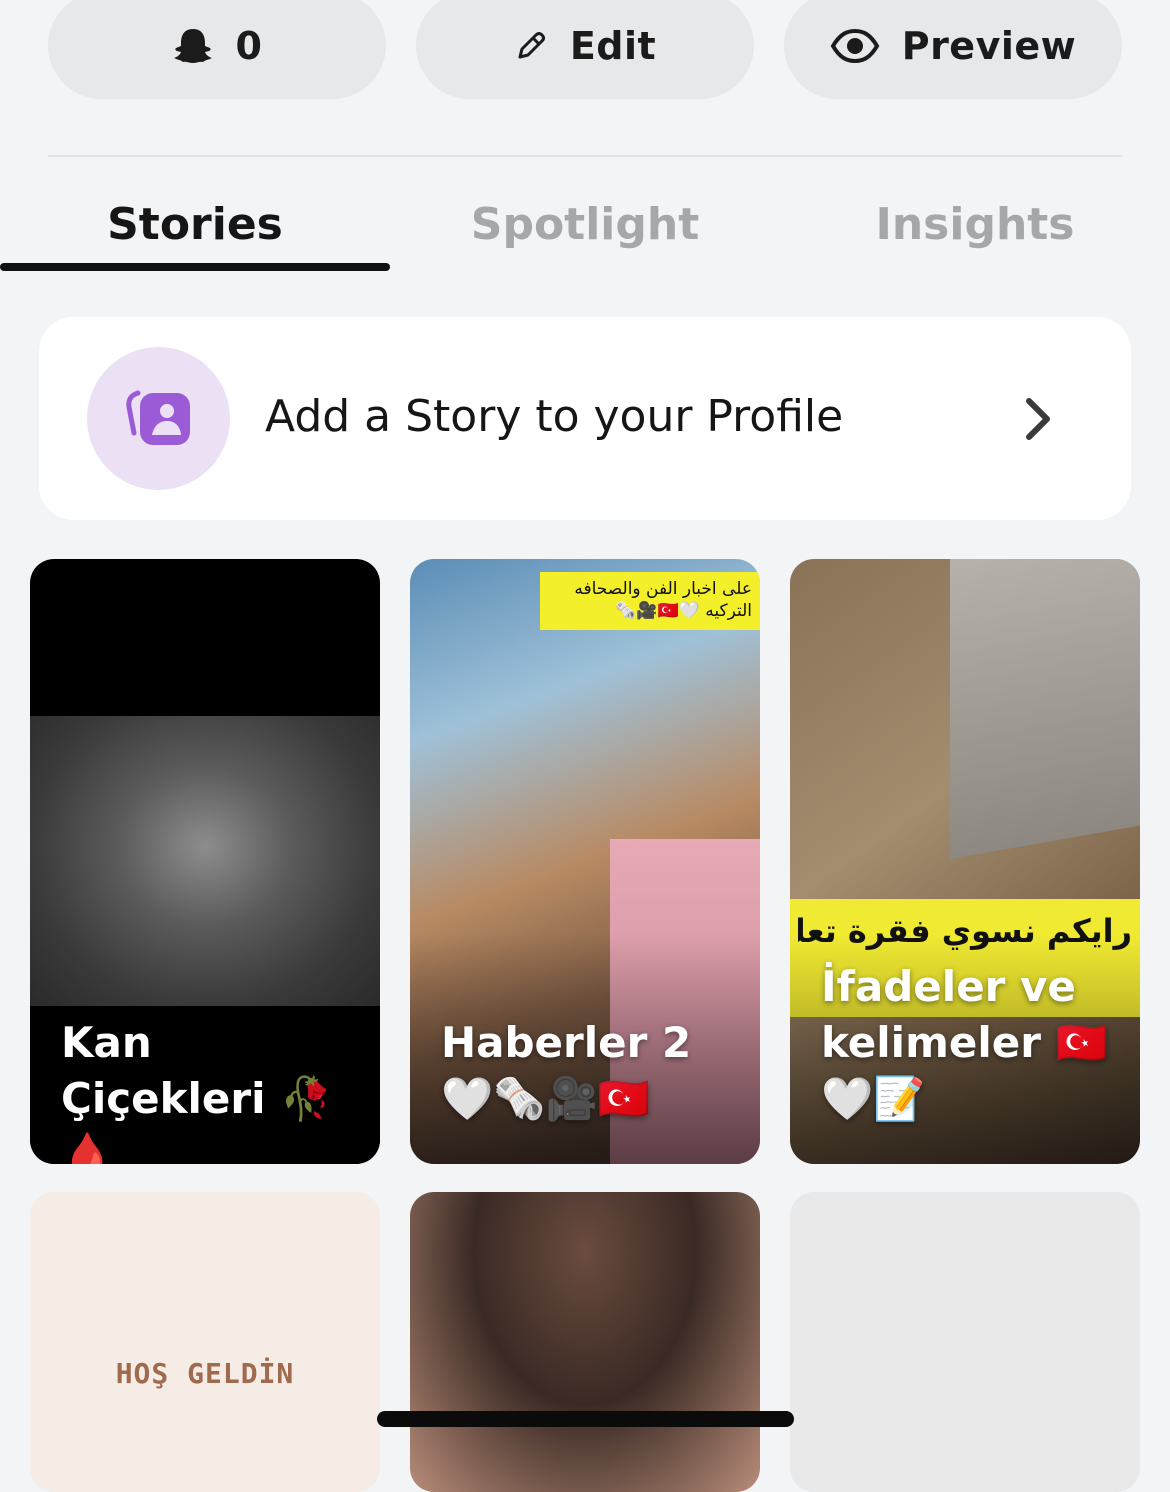  What do you see at coordinates (205, 1373) in the screenshot?
I see `story-overlay-text: HOŞ GELDİN` at bounding box center [205, 1373].